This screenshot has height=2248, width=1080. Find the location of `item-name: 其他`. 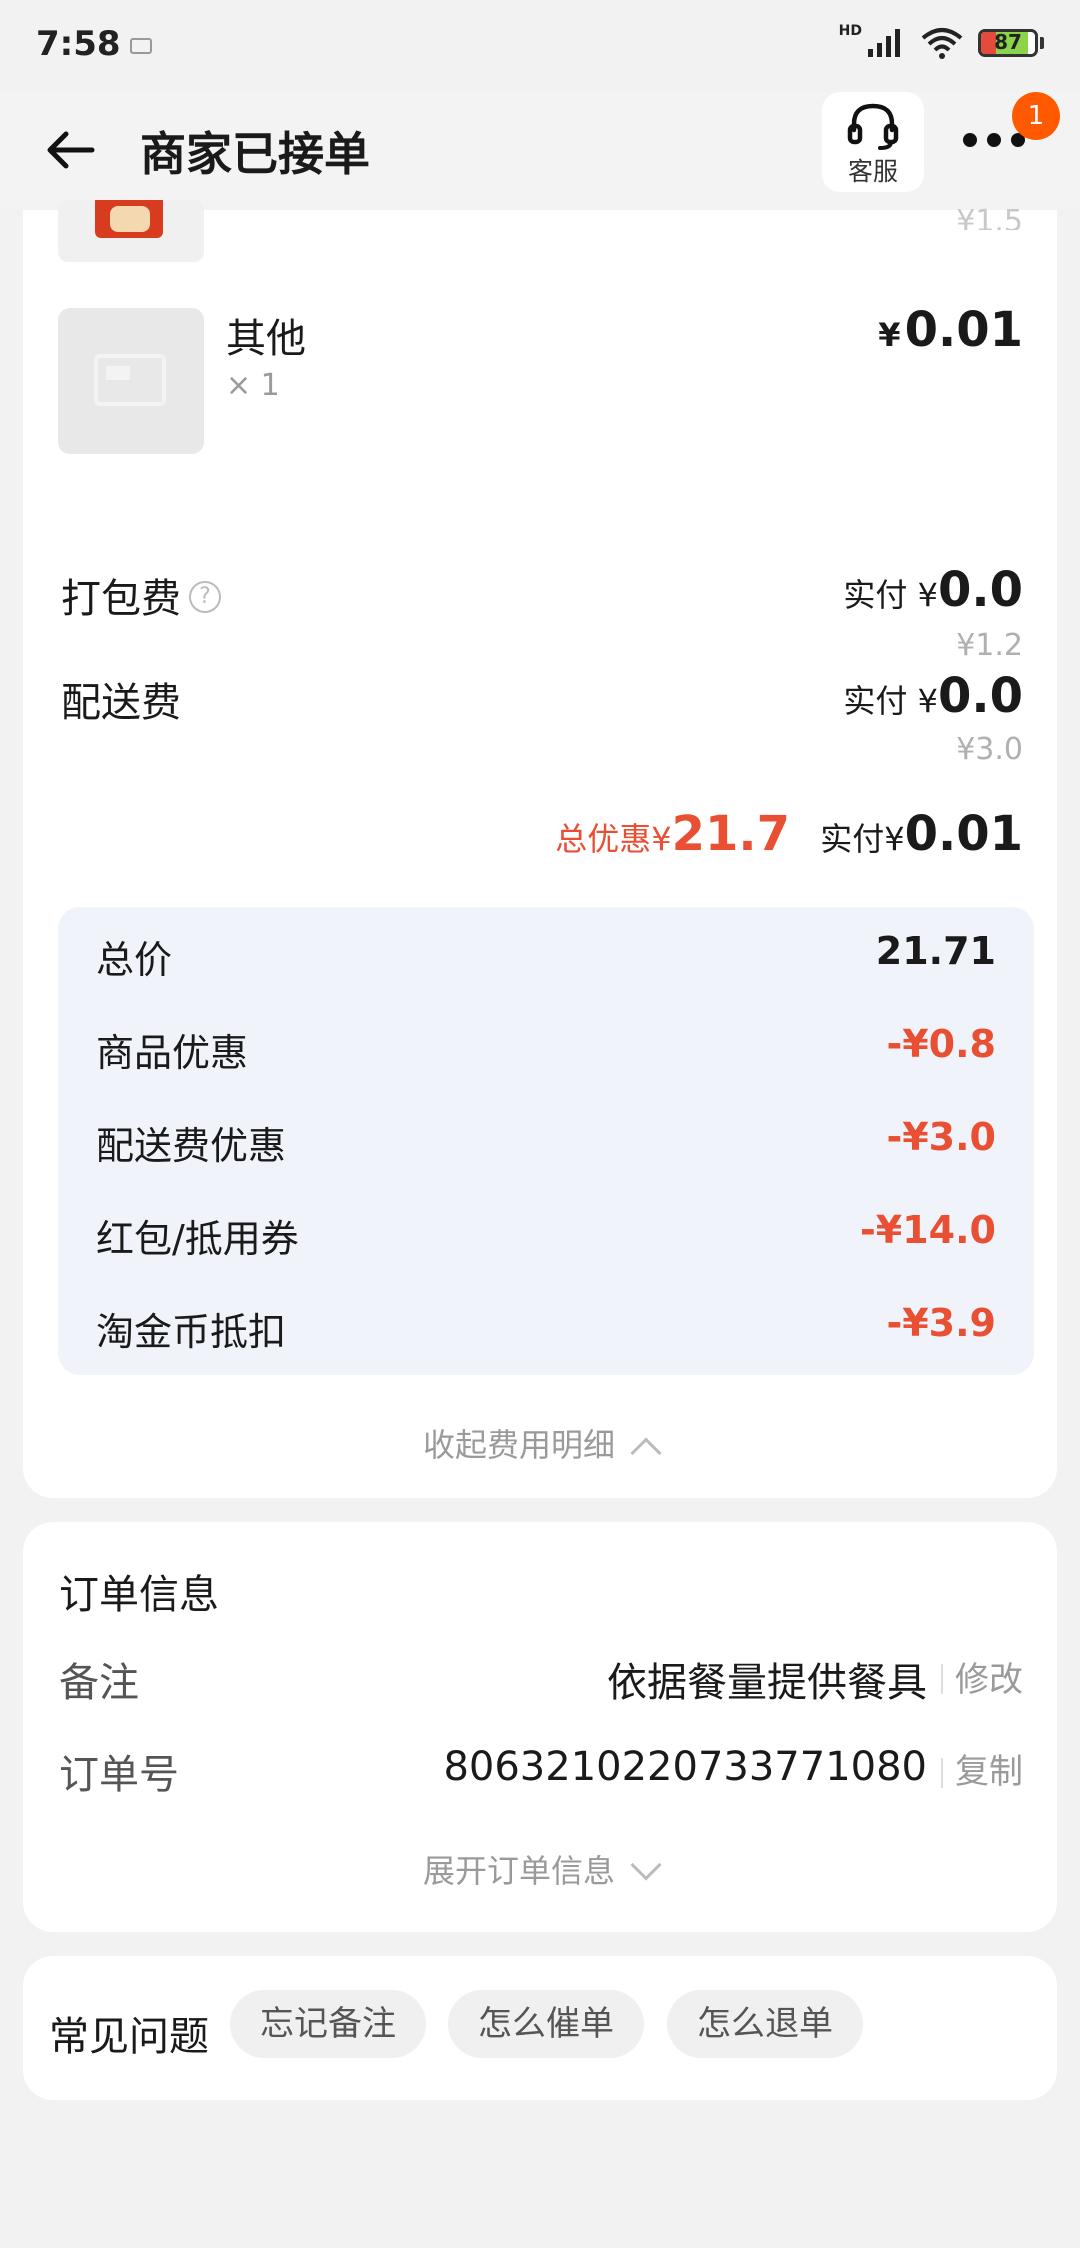

item-name: 其他 is located at coordinates (266, 339).